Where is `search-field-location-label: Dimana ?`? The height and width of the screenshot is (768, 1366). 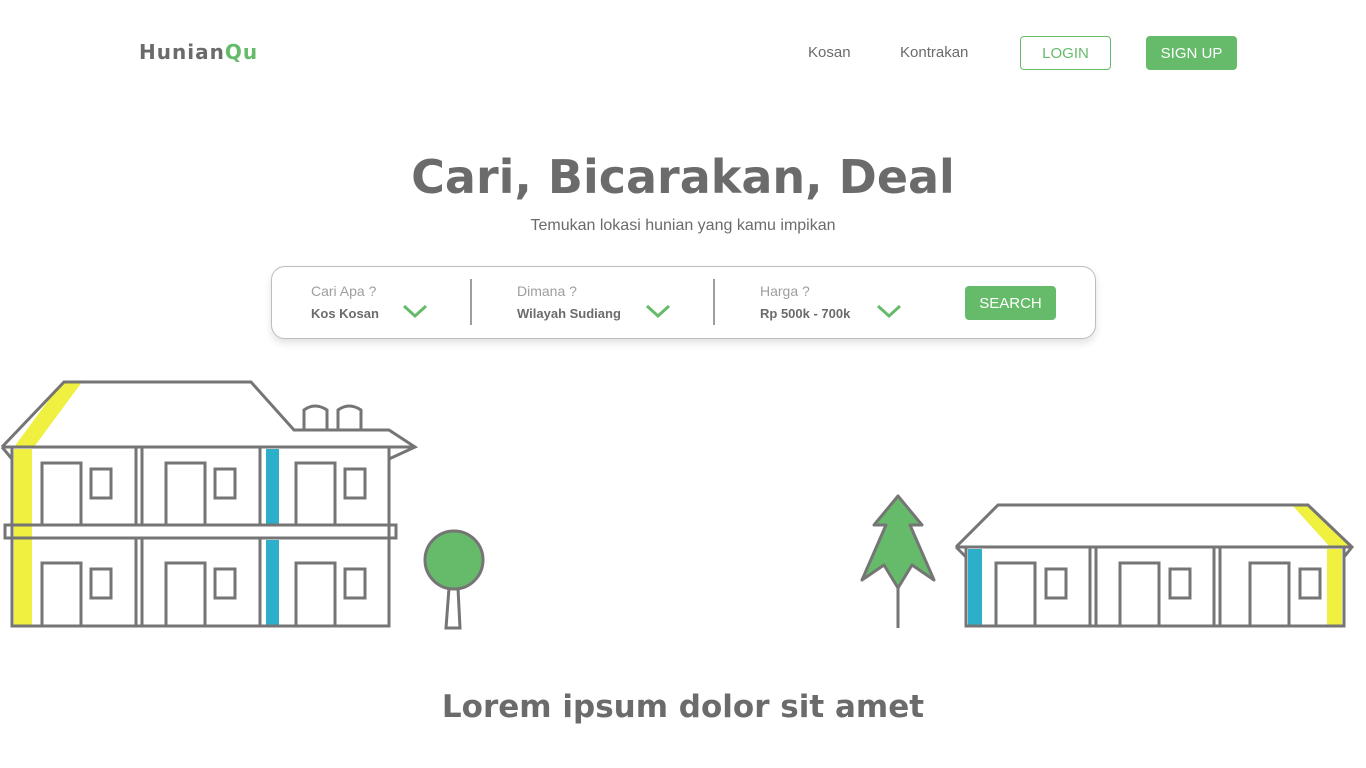 search-field-location-label: Dimana ? is located at coordinates (547, 291).